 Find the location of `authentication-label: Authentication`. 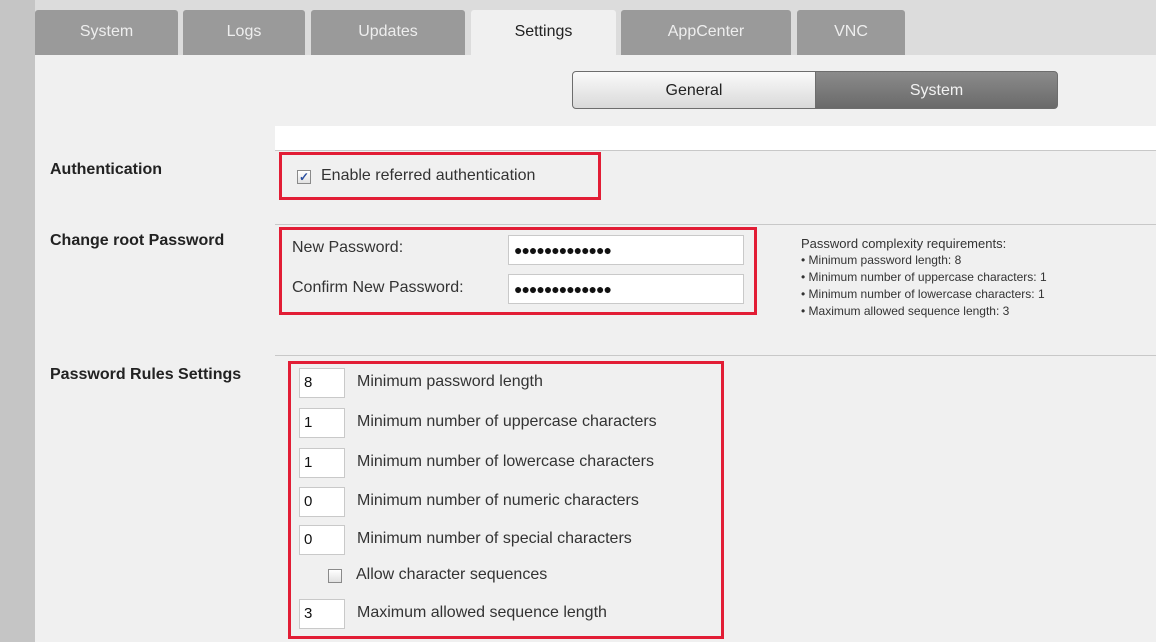

authentication-label: Authentication is located at coordinates (106, 169).